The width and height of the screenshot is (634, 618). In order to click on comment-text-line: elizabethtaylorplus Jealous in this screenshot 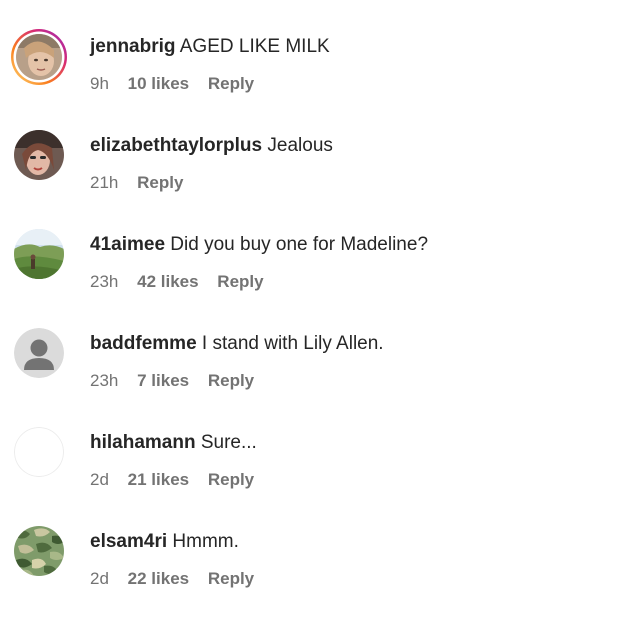, I will do `click(211, 146)`.